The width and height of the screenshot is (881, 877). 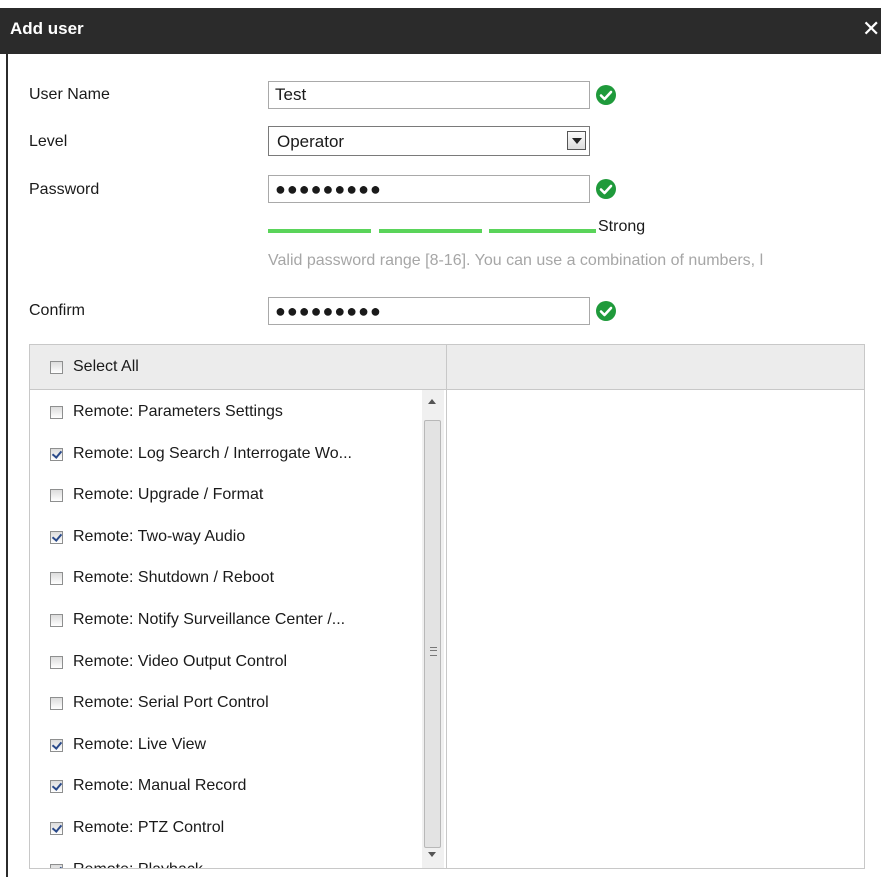 What do you see at coordinates (106, 366) in the screenshot?
I see `select-all-label: Select All` at bounding box center [106, 366].